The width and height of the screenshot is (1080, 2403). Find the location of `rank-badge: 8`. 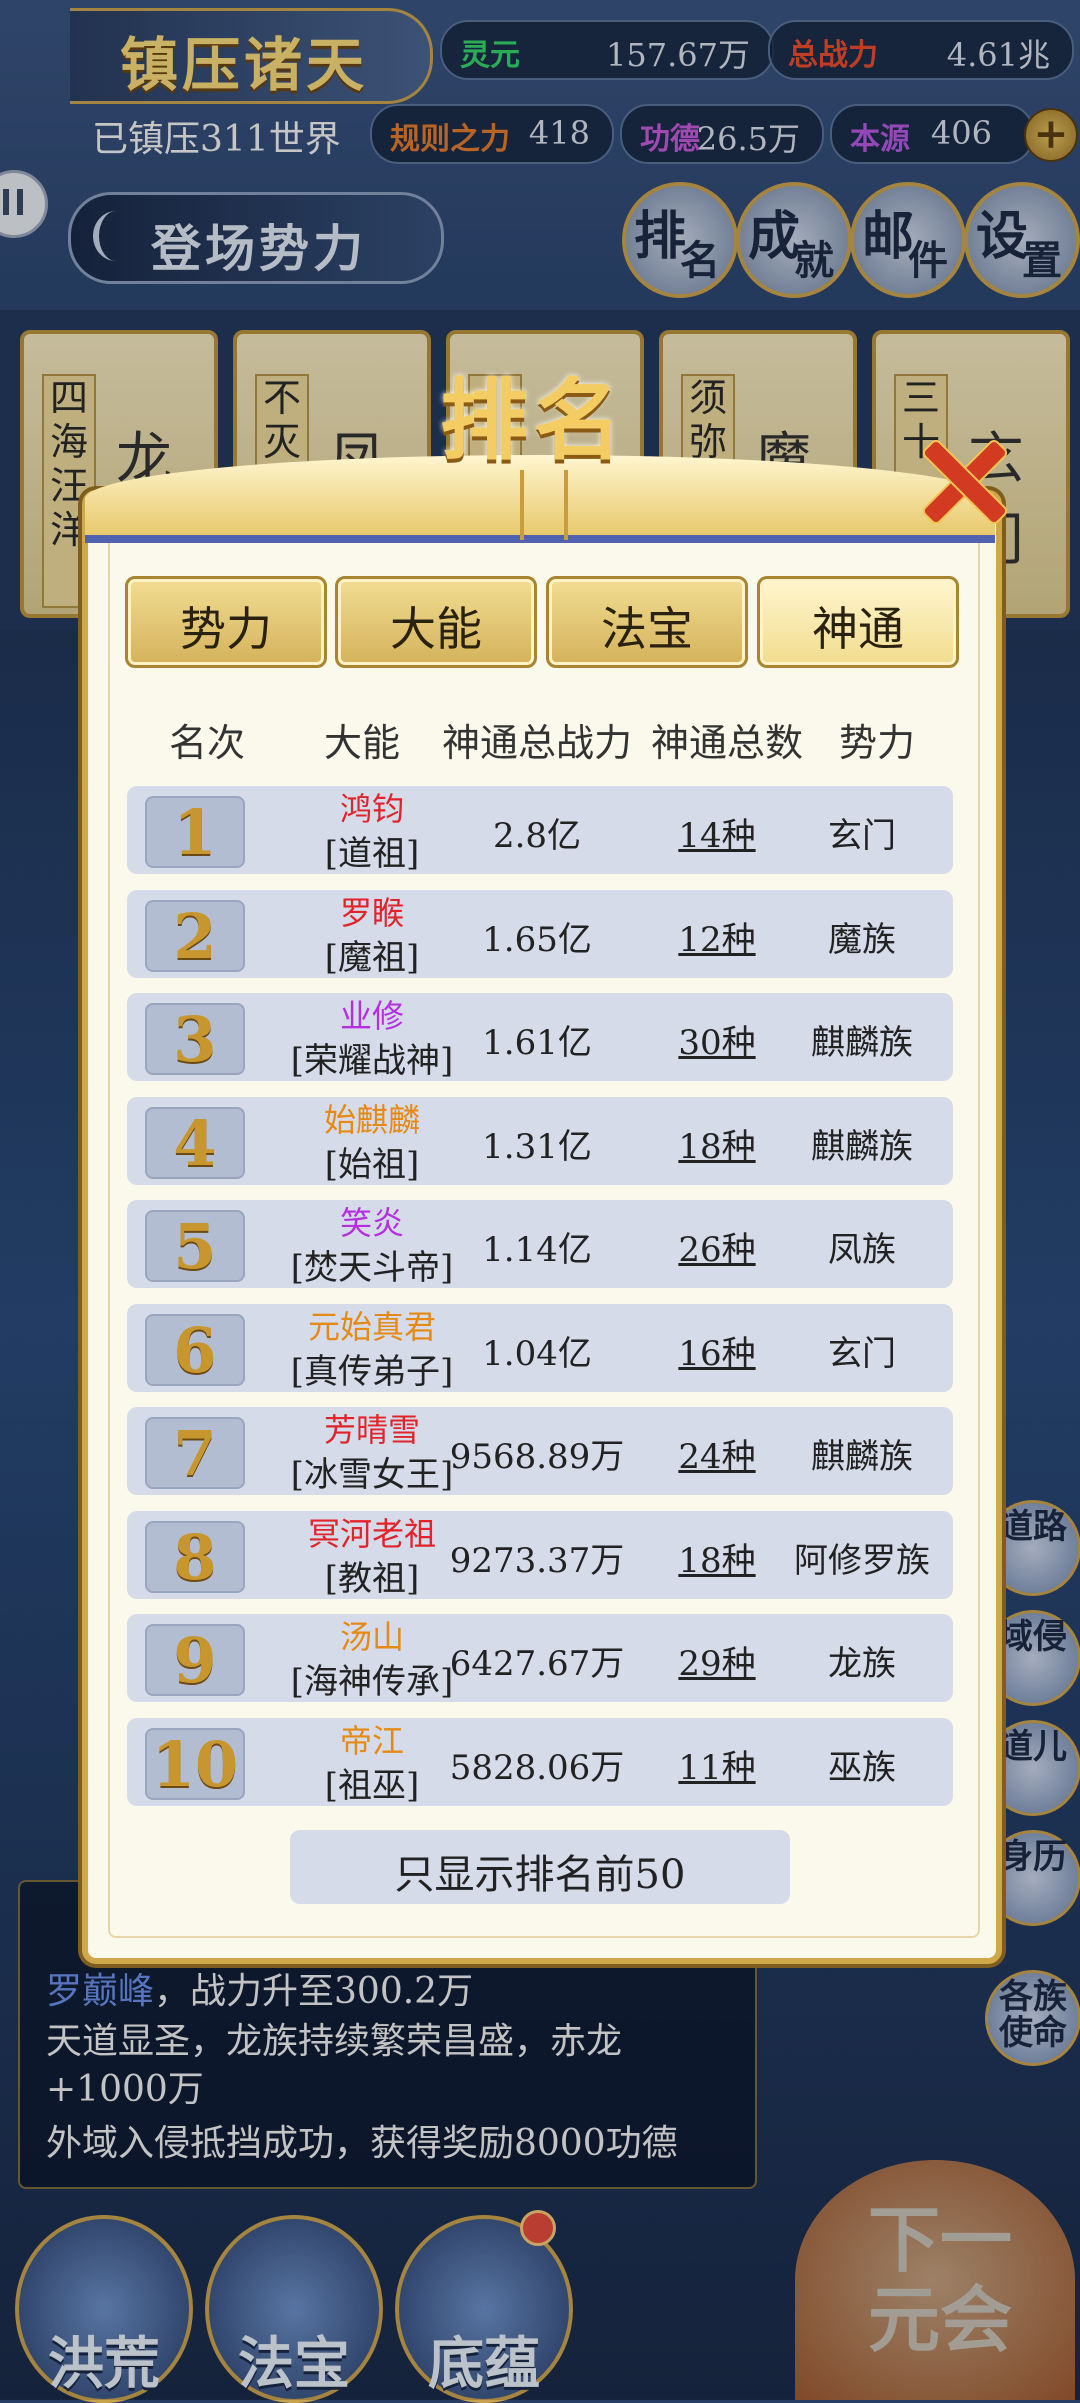

rank-badge: 8 is located at coordinates (195, 1557).